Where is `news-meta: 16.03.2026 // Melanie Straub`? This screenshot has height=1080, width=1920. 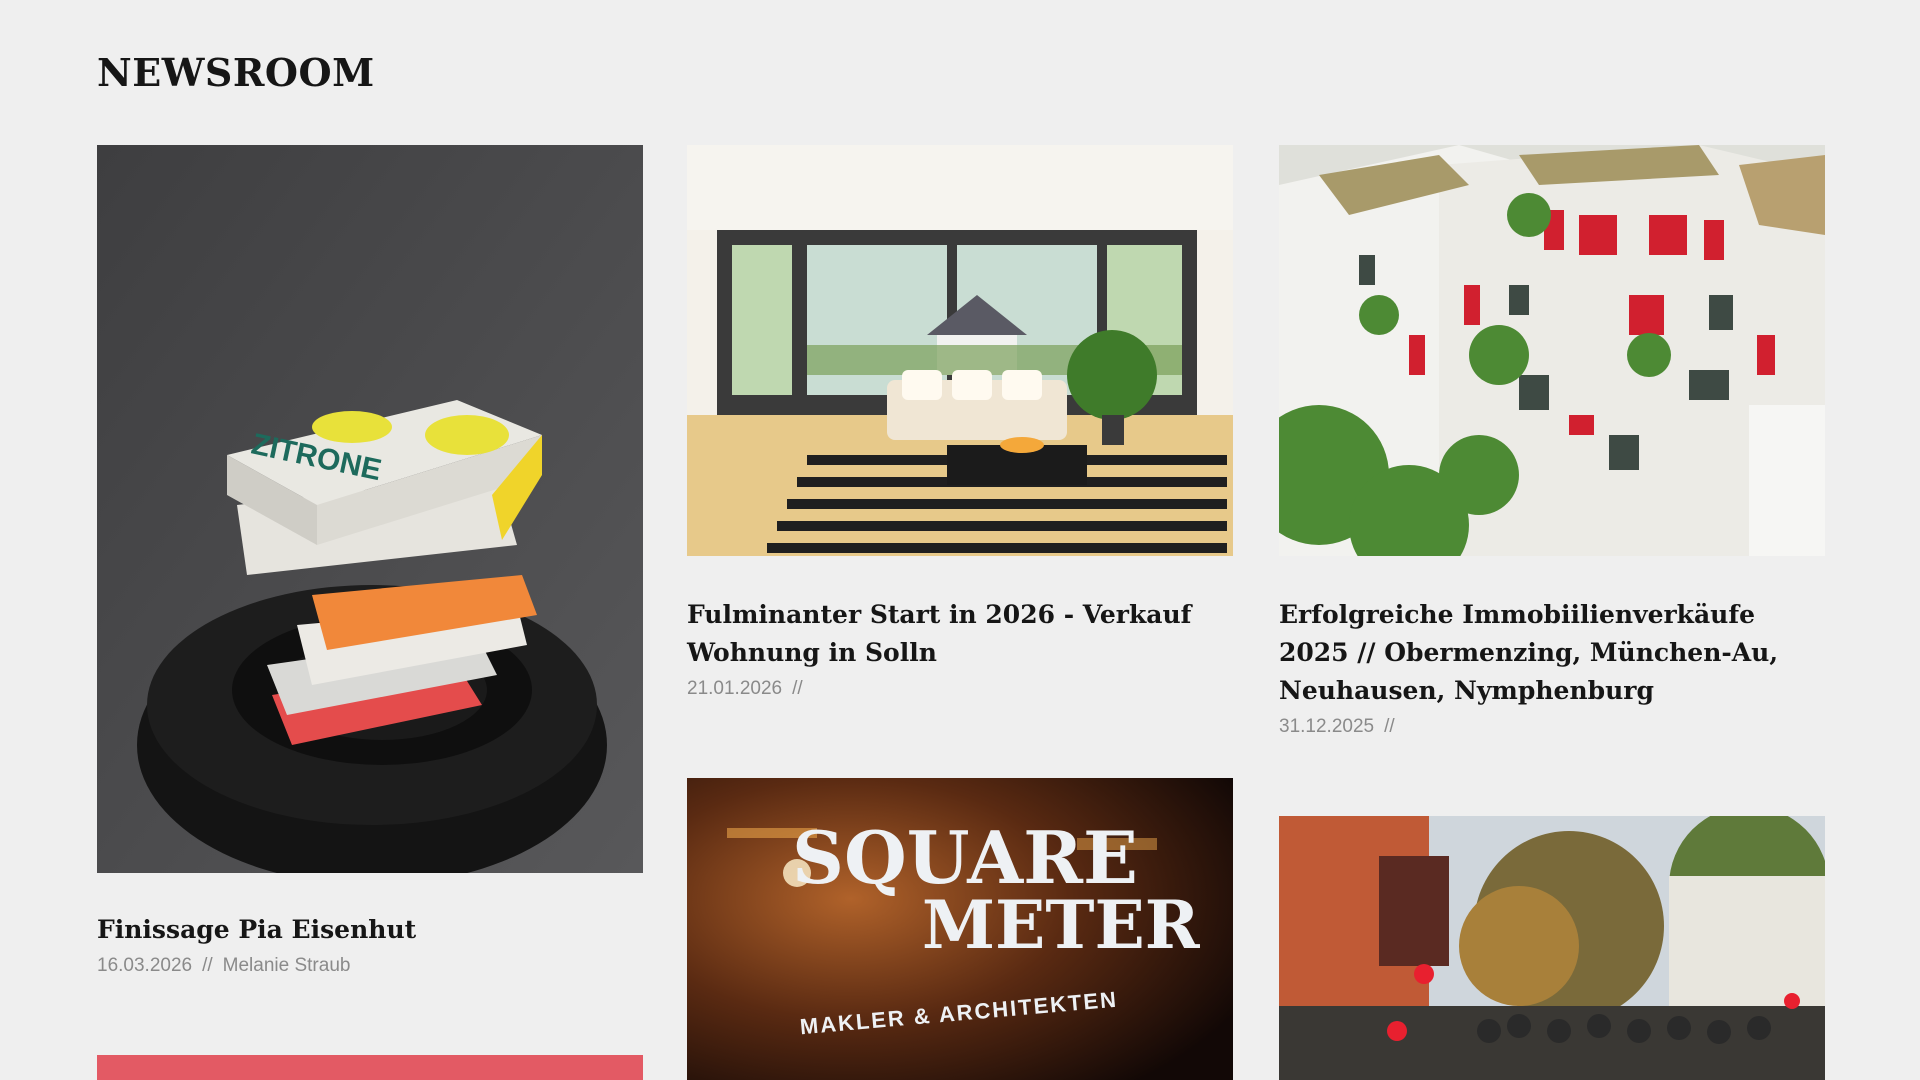 news-meta: 16.03.2026 // Melanie Straub is located at coordinates (370, 966).